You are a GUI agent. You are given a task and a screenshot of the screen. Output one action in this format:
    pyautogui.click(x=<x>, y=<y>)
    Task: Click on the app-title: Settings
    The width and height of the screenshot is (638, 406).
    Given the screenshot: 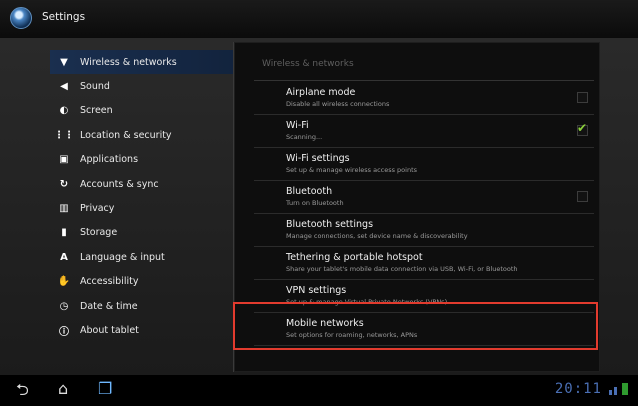 What is the action you would take?
    pyautogui.click(x=64, y=17)
    